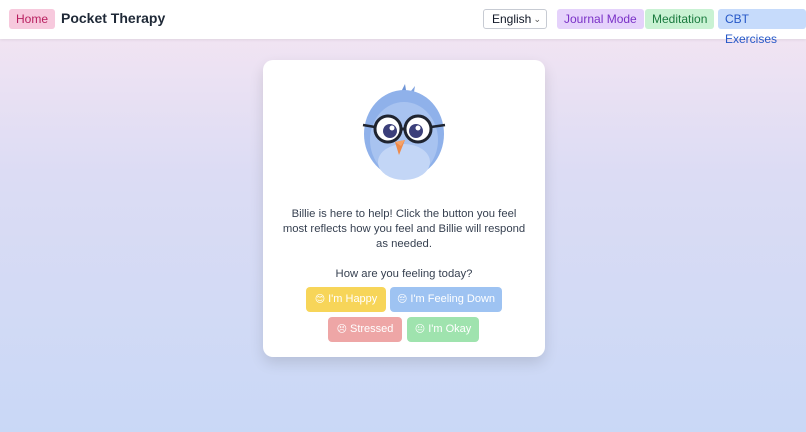 The image size is (806, 432). Describe the element at coordinates (353, 299) in the screenshot. I see `mood-happy-label: I'm Happy` at that location.